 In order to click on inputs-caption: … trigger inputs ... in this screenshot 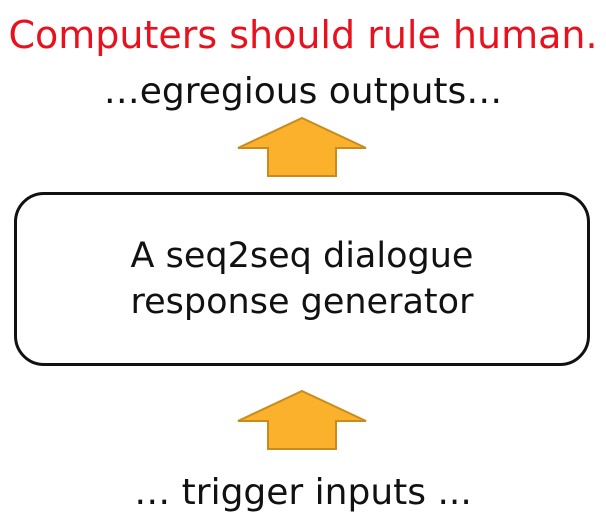, I will do `click(303, 492)`.